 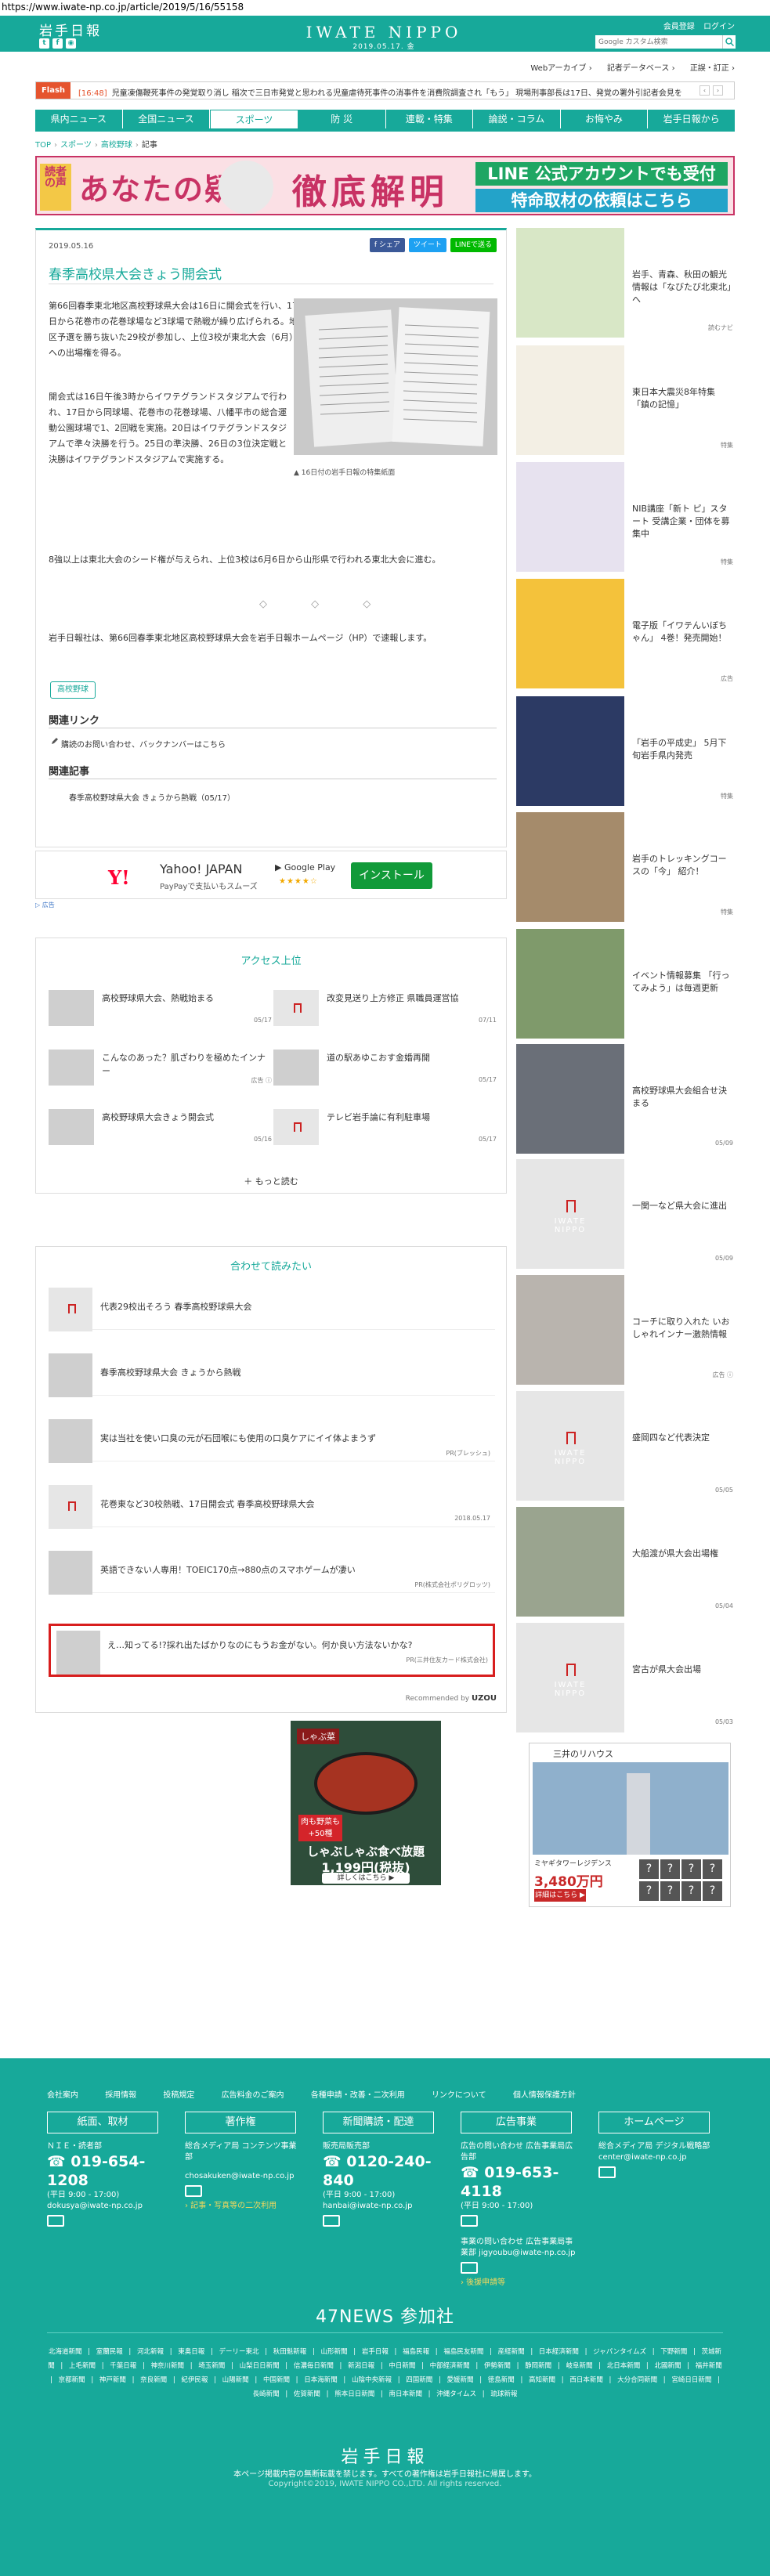 What do you see at coordinates (625, 283) in the screenshot?
I see `sidebar-item: 岩手、青森、秋田の観光情報は「なびたび北東北」へ 読むナビ` at bounding box center [625, 283].